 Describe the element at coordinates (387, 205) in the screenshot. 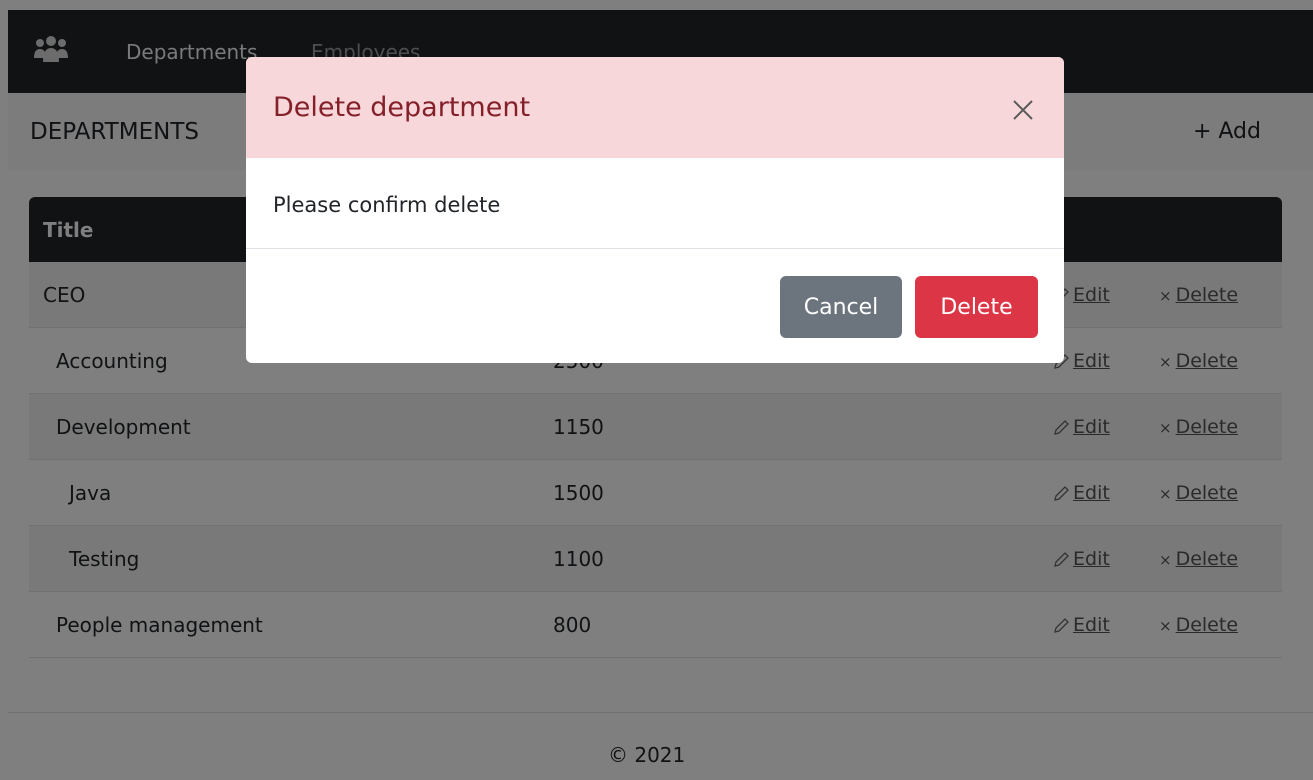

I see `modal-message: Please confirm delete` at that location.